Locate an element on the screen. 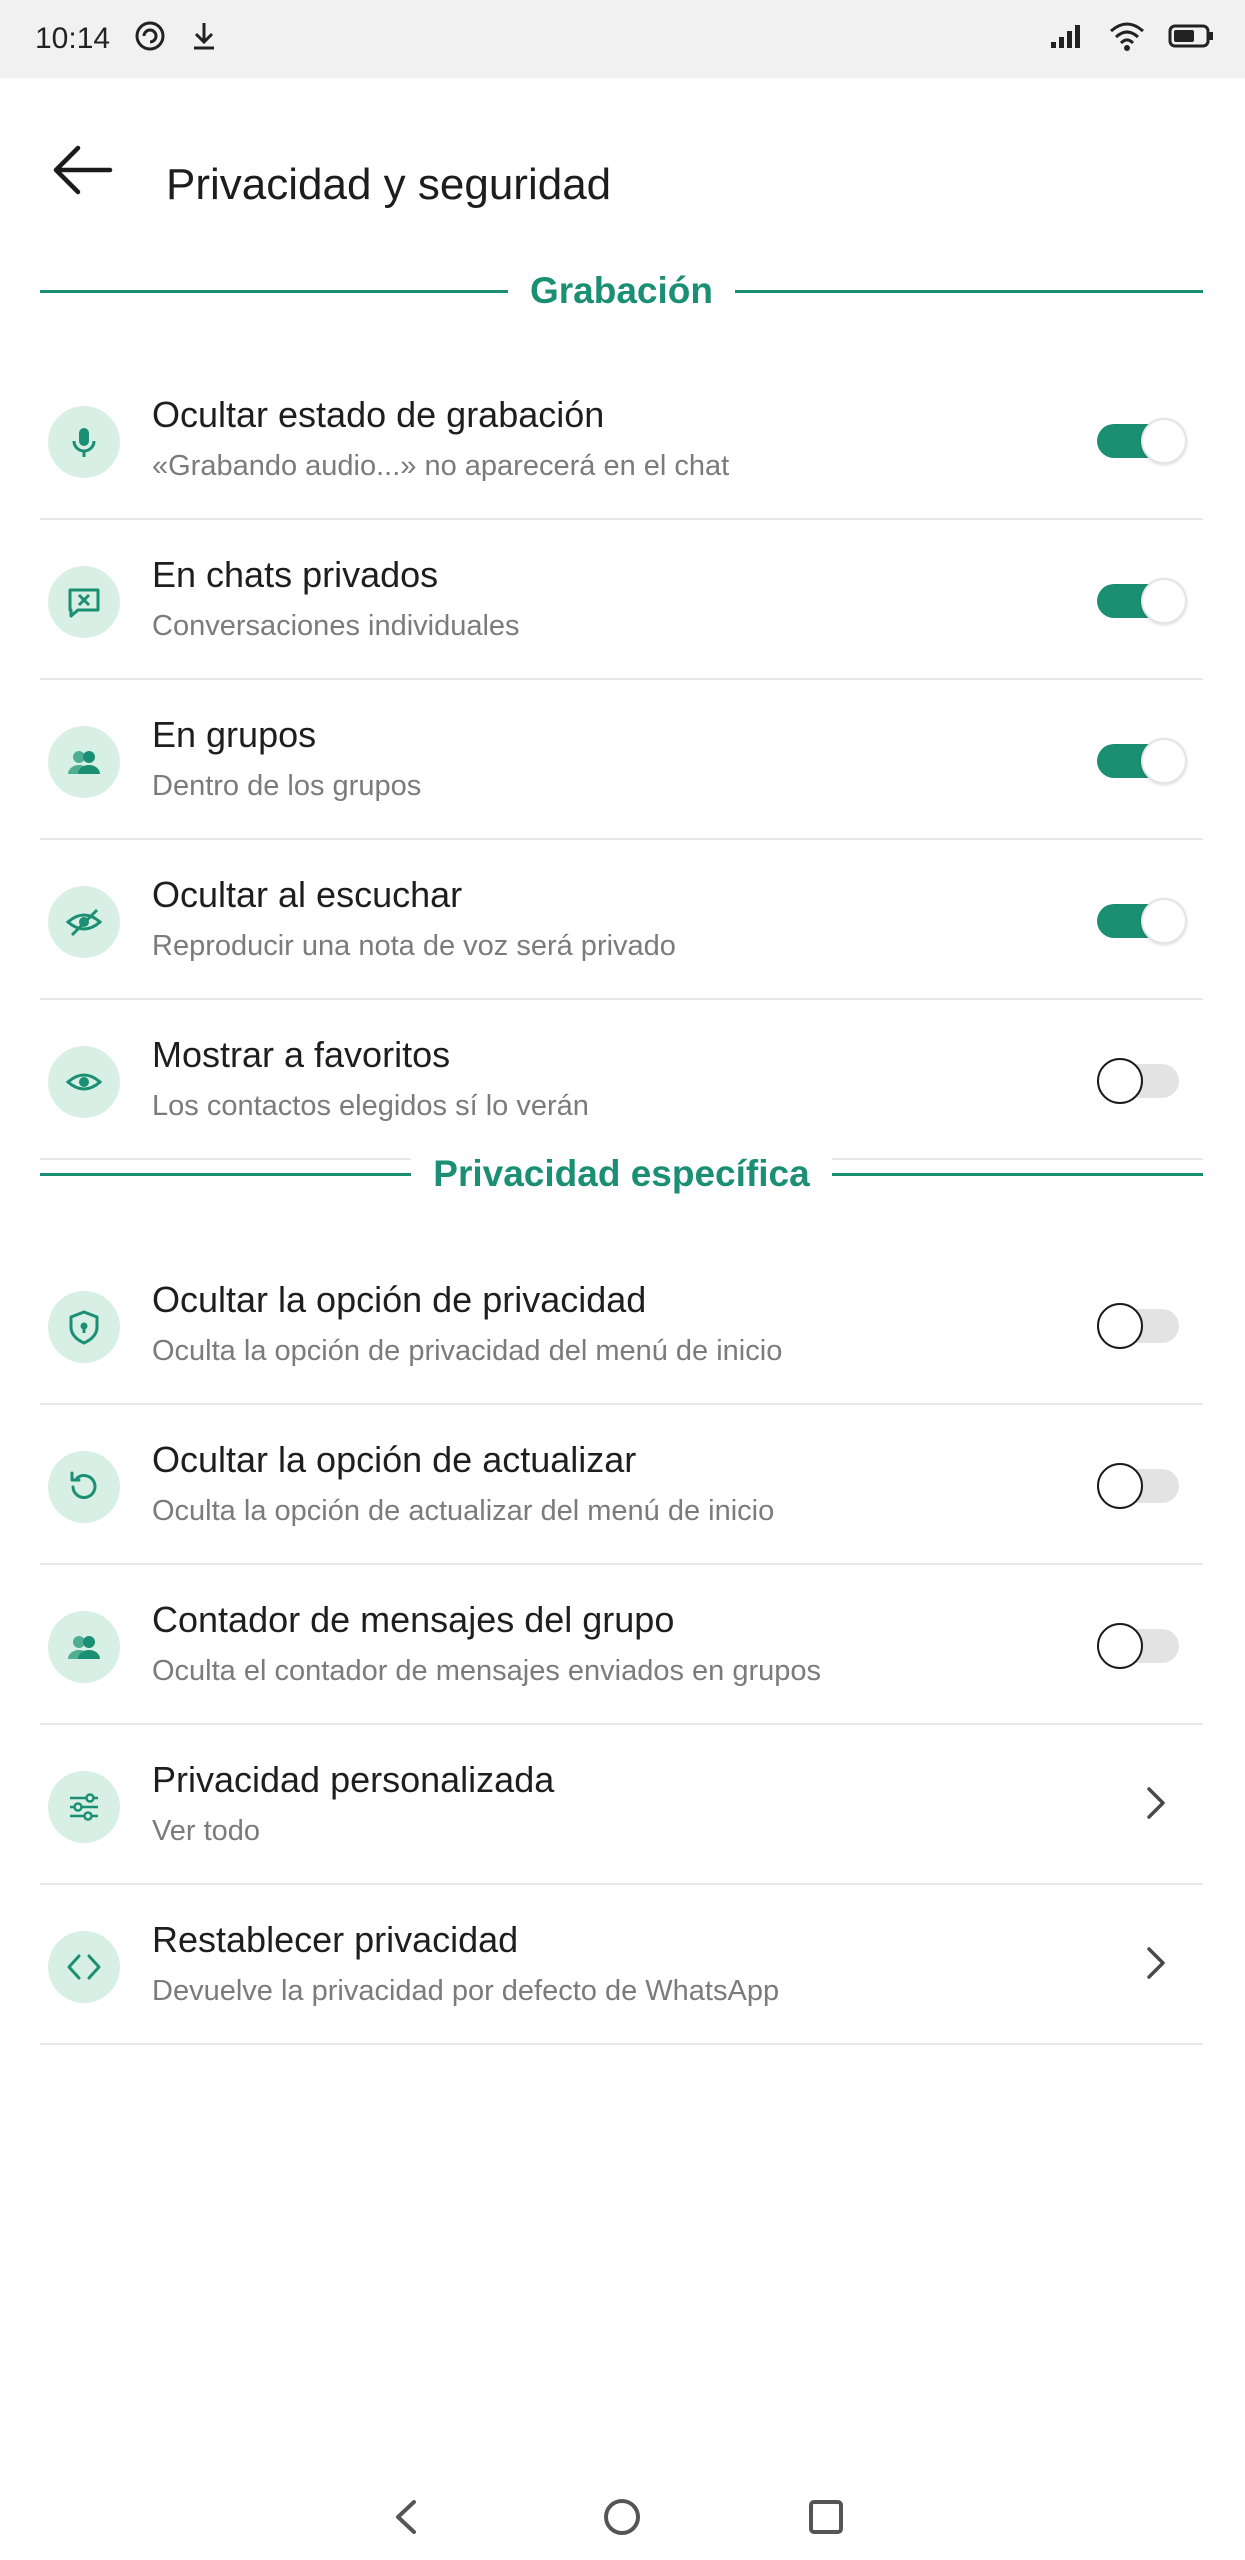 The image size is (1245, 2560). section-title: Grabación is located at coordinates (621, 290).